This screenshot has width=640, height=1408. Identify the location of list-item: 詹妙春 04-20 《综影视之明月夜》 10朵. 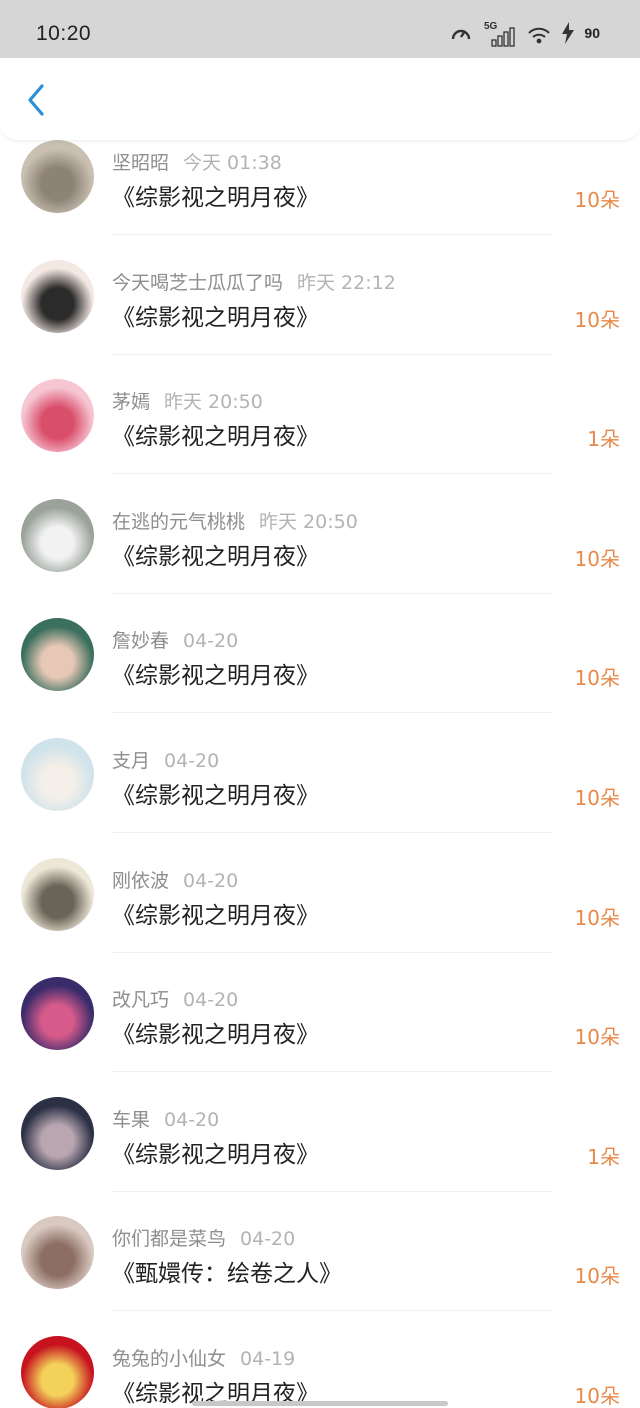
(320, 676).